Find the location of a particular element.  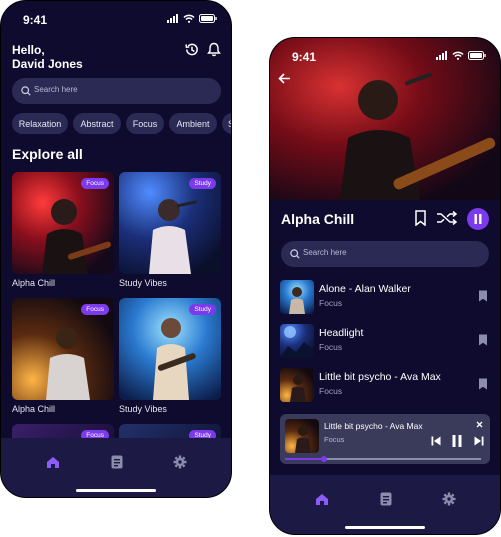

pause-button is located at coordinates (478, 219).